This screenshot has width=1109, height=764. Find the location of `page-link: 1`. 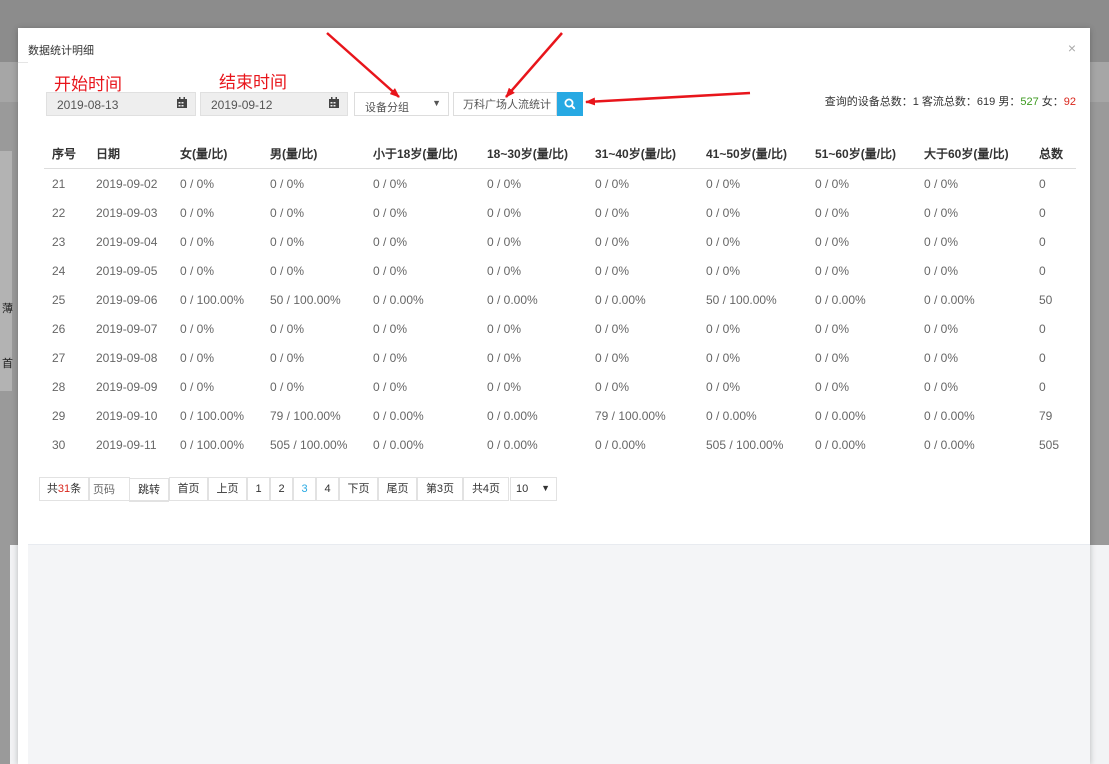

page-link: 1 is located at coordinates (258, 489).